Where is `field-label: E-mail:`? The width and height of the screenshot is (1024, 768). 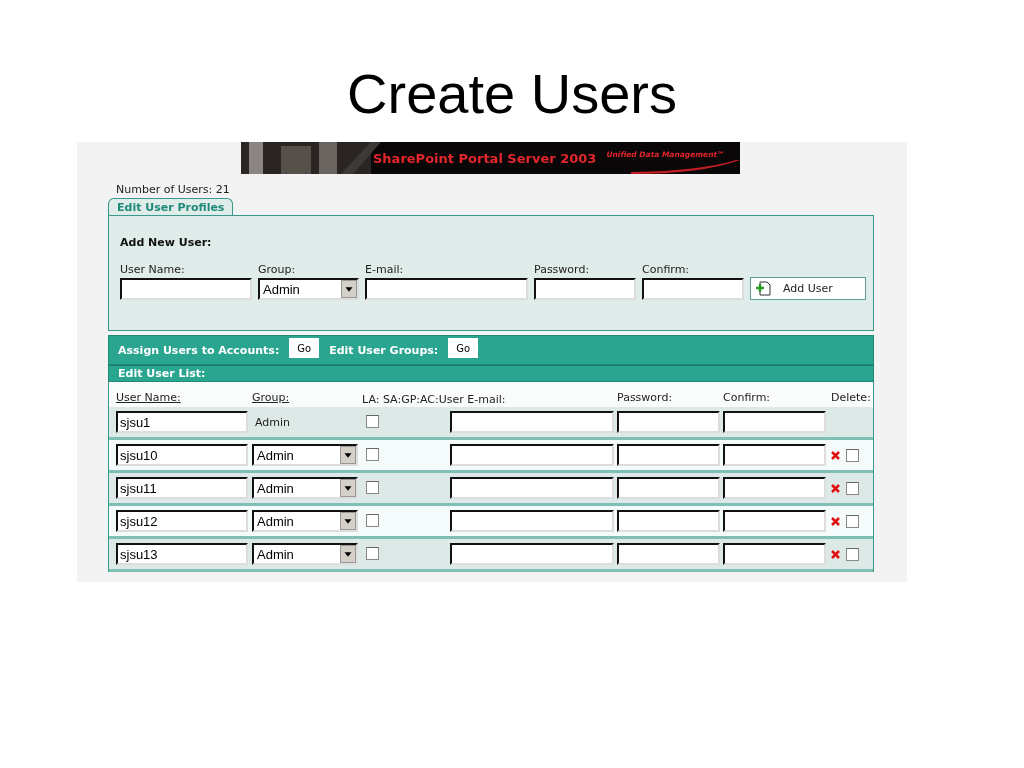
field-label: E-mail: is located at coordinates (385, 269).